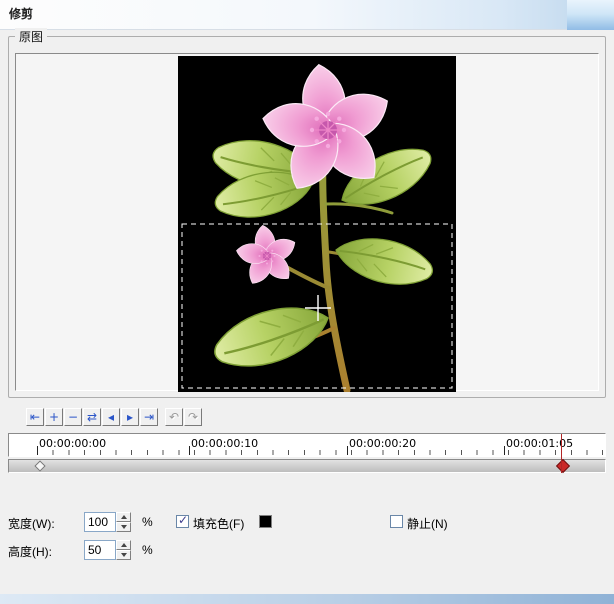 The image size is (614, 604). I want to click on width-input, so click(100, 522).